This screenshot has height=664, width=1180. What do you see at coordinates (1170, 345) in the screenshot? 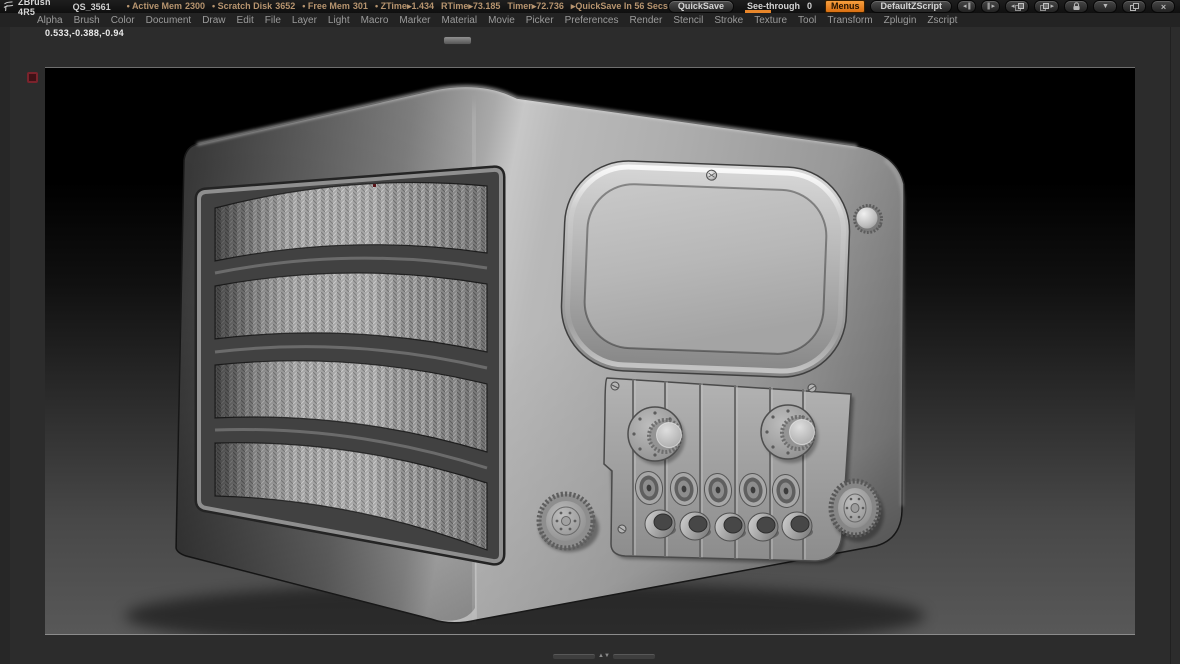
I see `right-tray-divider` at bounding box center [1170, 345].